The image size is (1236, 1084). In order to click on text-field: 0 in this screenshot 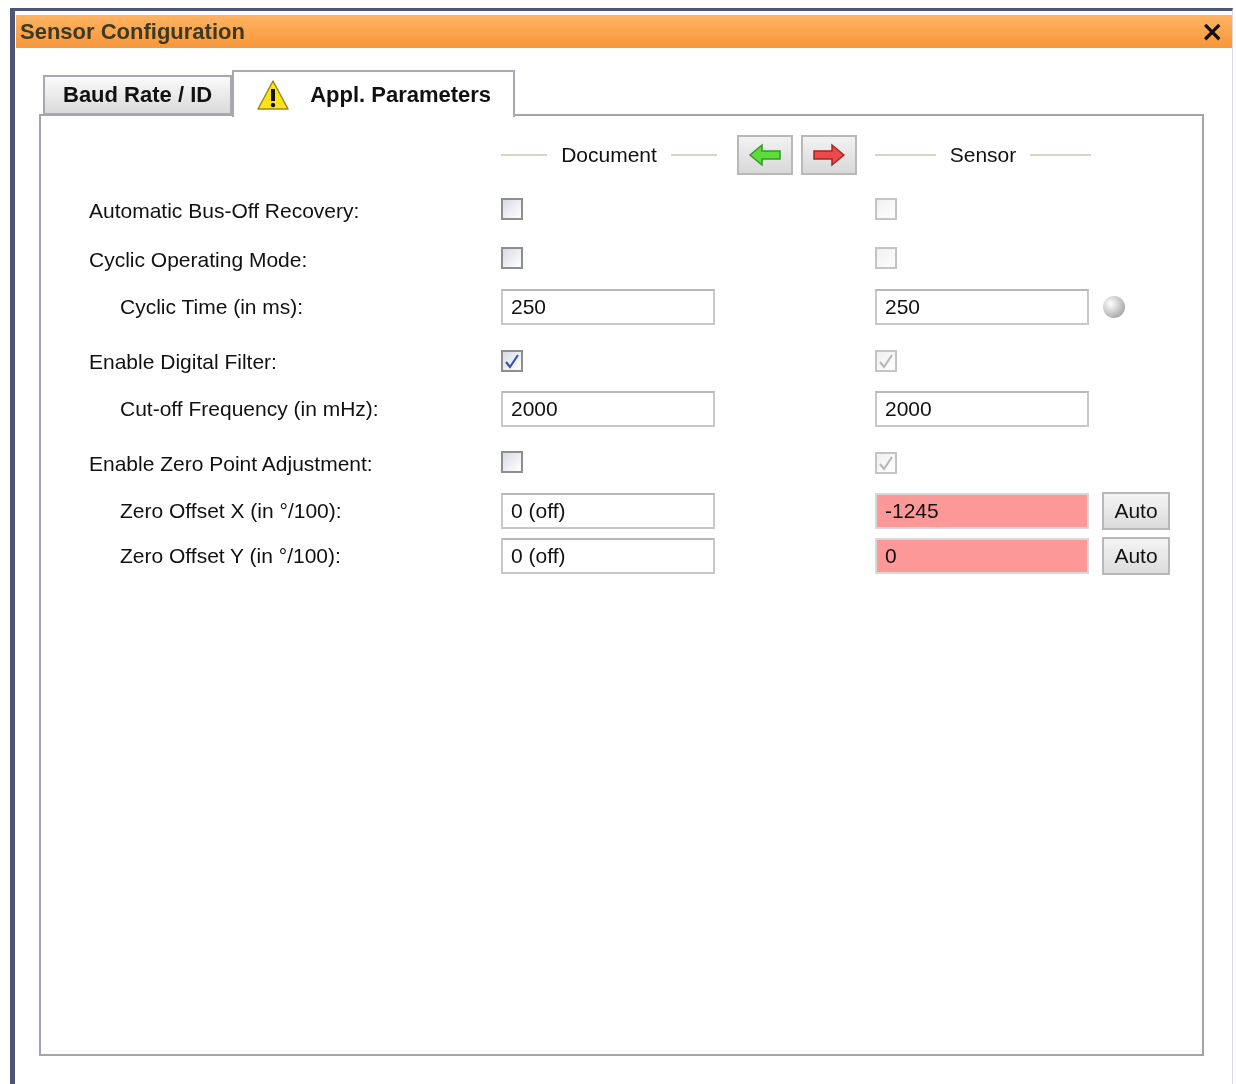, I will do `click(982, 555)`.